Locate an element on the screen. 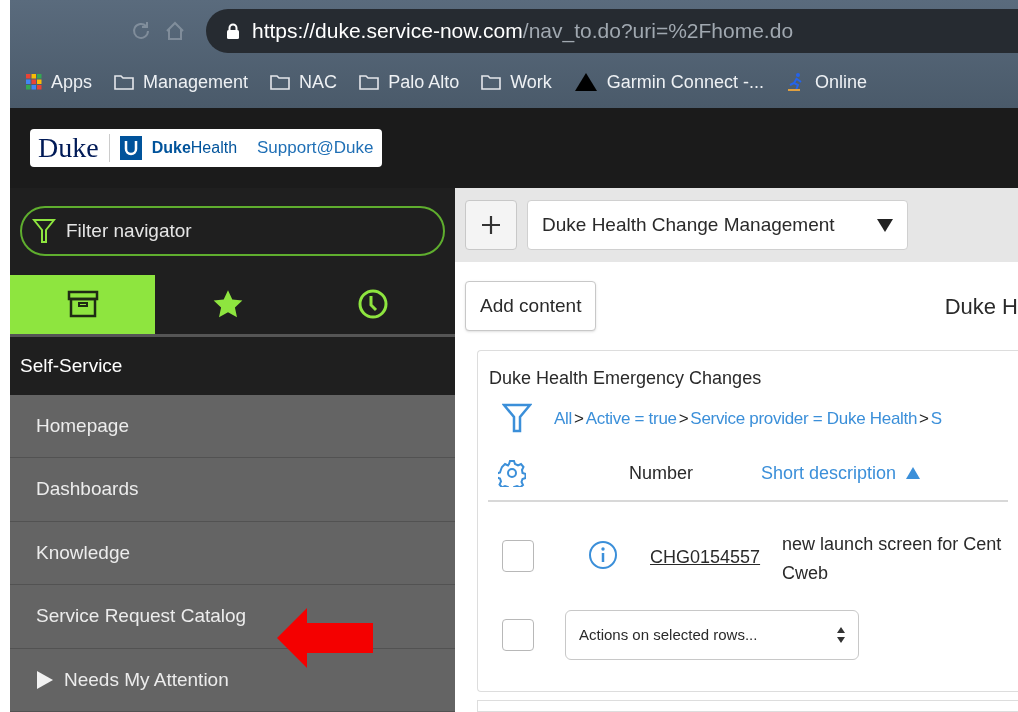 The height and width of the screenshot is (712, 1018). url-text: https://duke.service-now.com/nav_to.do?uri=%2Fhome.do is located at coordinates (523, 31).